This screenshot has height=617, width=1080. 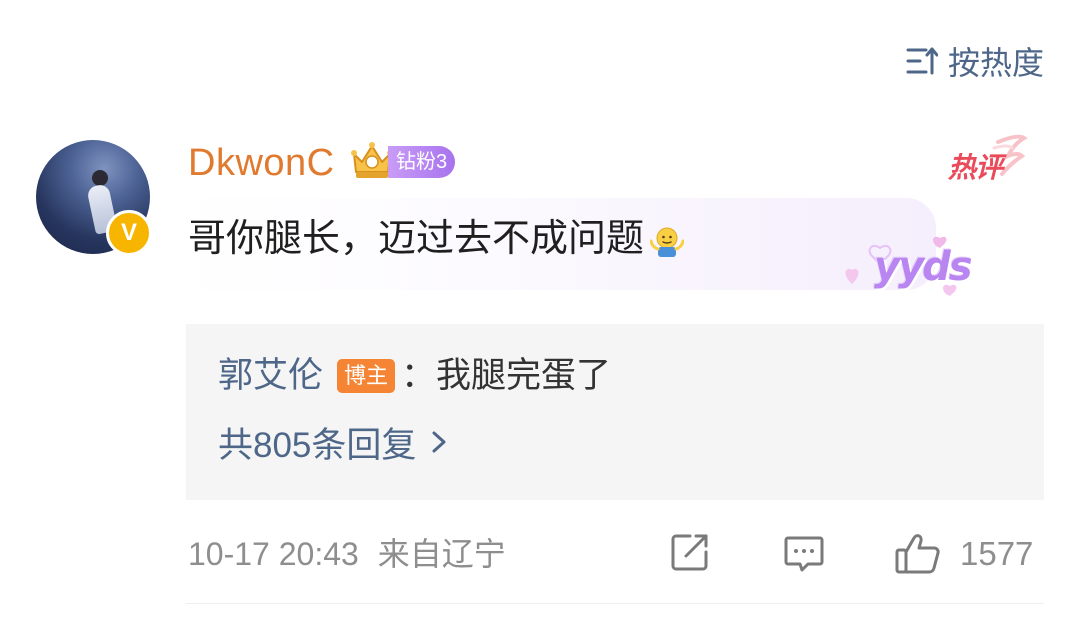 I want to click on comment-body: 哥你腿长，迈过去不成问题, so click(x=436, y=239).